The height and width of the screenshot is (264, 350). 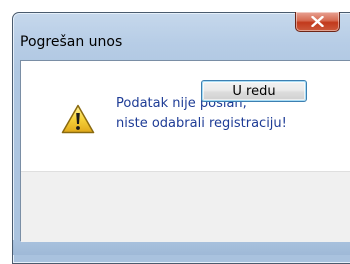 I want to click on close-button, so click(x=317, y=22).